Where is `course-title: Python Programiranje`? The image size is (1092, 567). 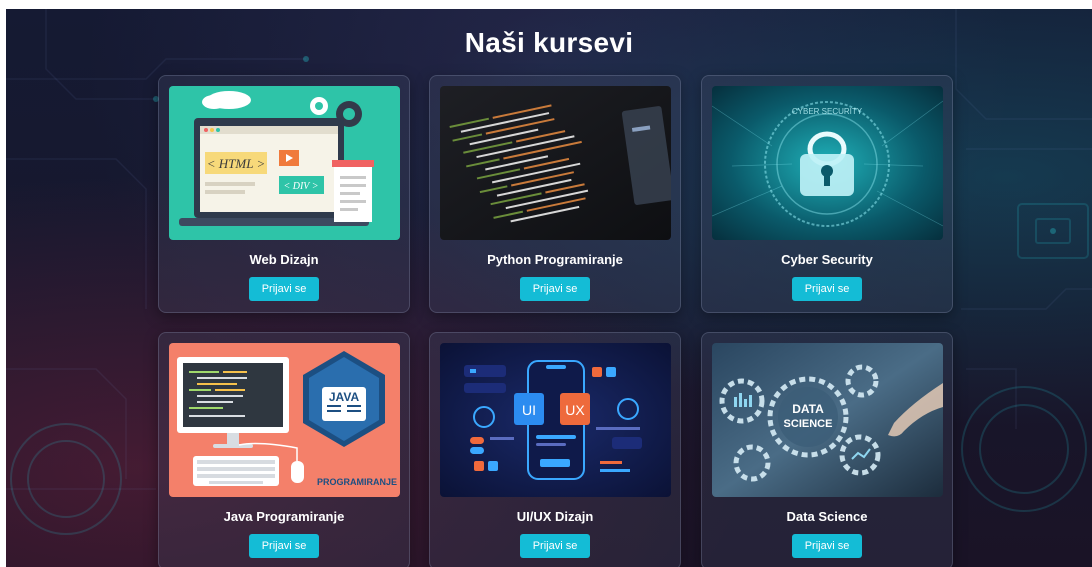
course-title: Python Programiranje is located at coordinates (555, 259).